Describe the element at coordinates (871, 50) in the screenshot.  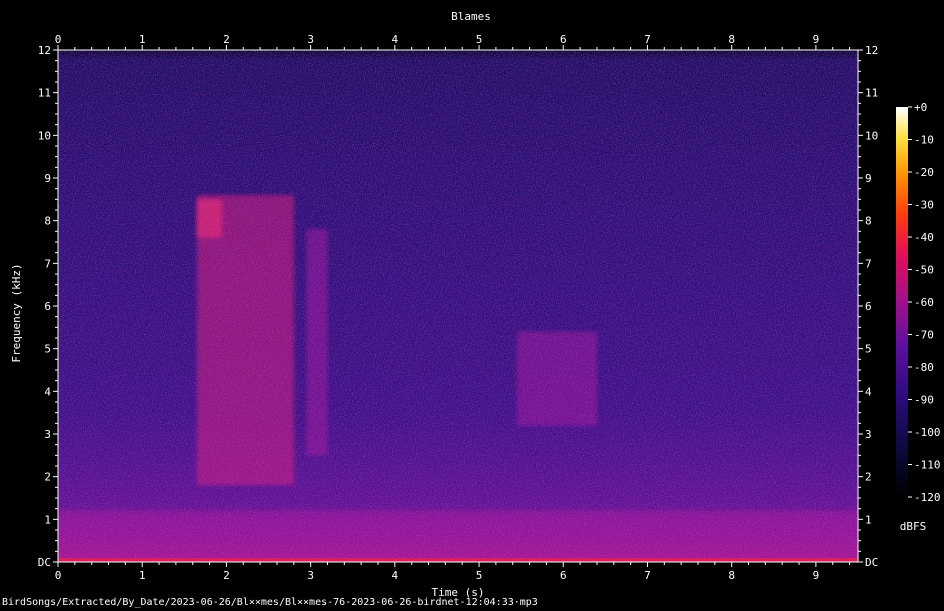
I see `y-tick-label-right: 12` at that location.